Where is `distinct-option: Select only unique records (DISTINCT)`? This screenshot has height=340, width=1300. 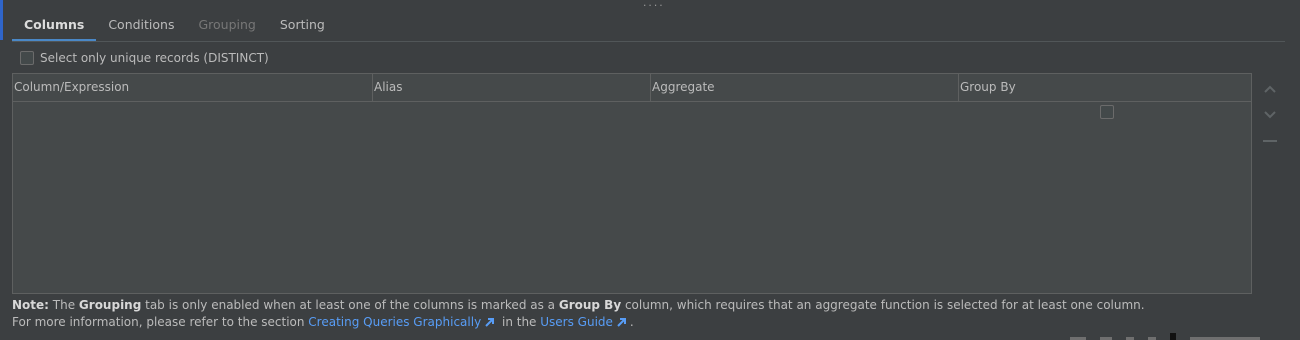 distinct-option: Select only unique records (DISTINCT) is located at coordinates (144, 58).